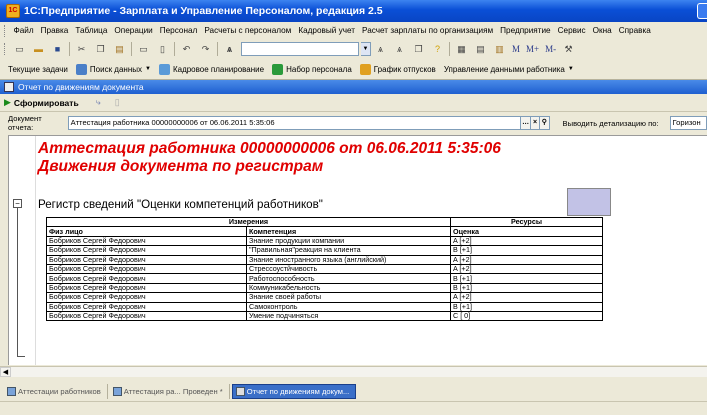  Describe the element at coordinates (38, 69) in the screenshot. I see `current-tasks-button: Текущие задачи` at that location.